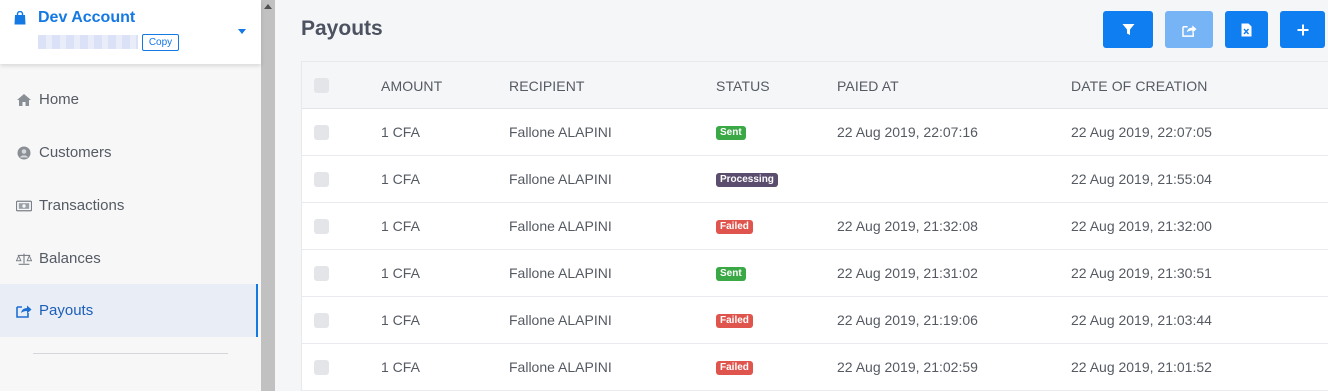 This screenshot has width=1328, height=391. What do you see at coordinates (743, 86) in the screenshot?
I see `column-header-status: STATUS` at bounding box center [743, 86].